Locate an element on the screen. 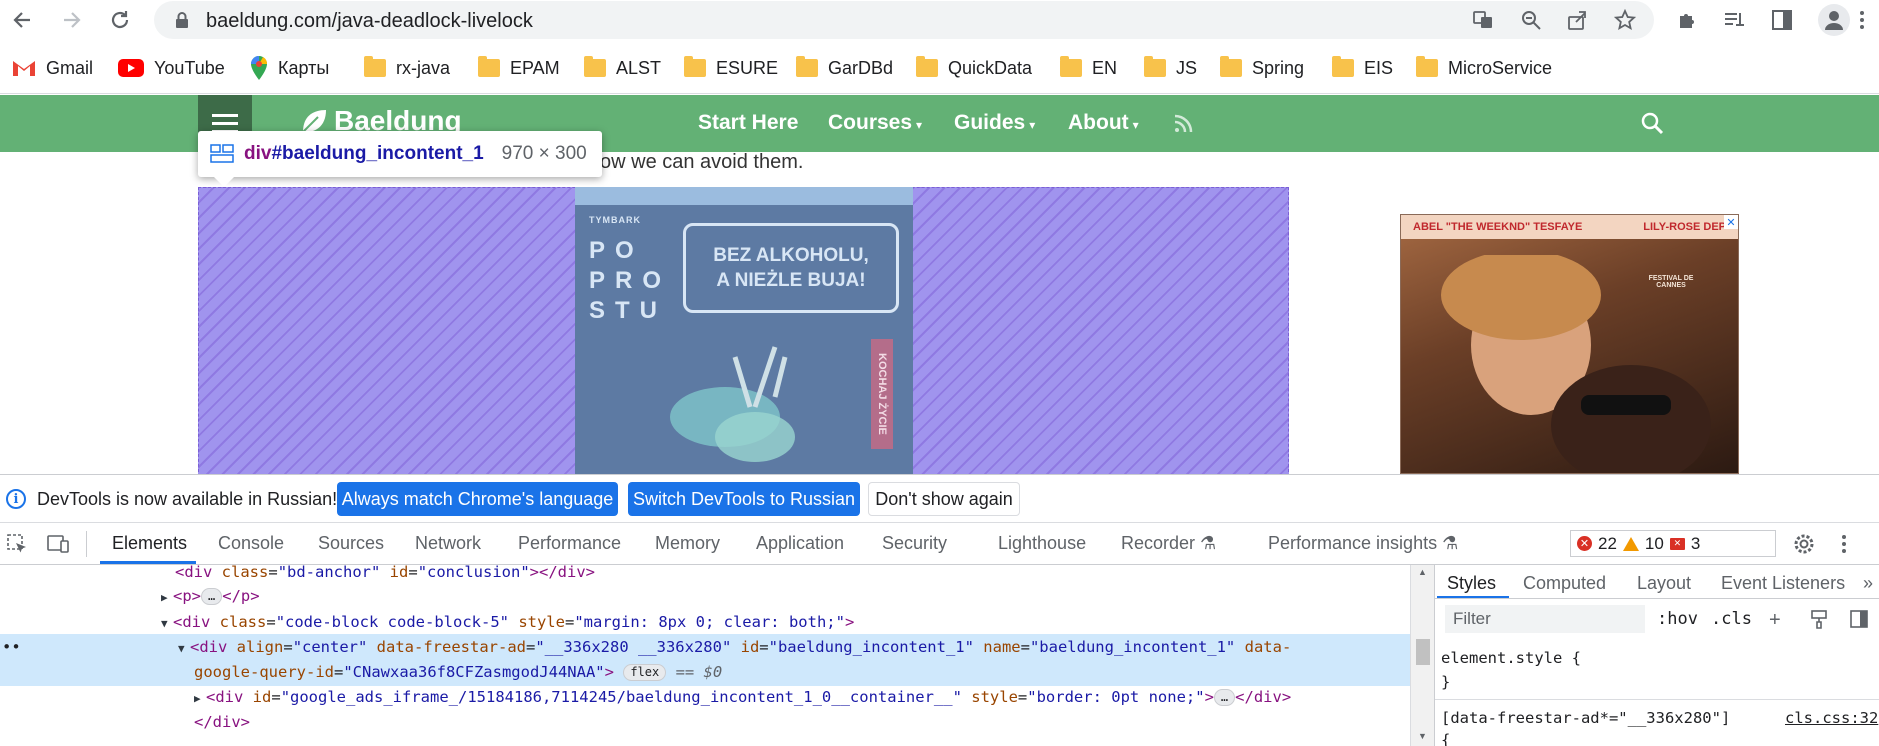  bookmark-label: EN is located at coordinates (1105, 67).